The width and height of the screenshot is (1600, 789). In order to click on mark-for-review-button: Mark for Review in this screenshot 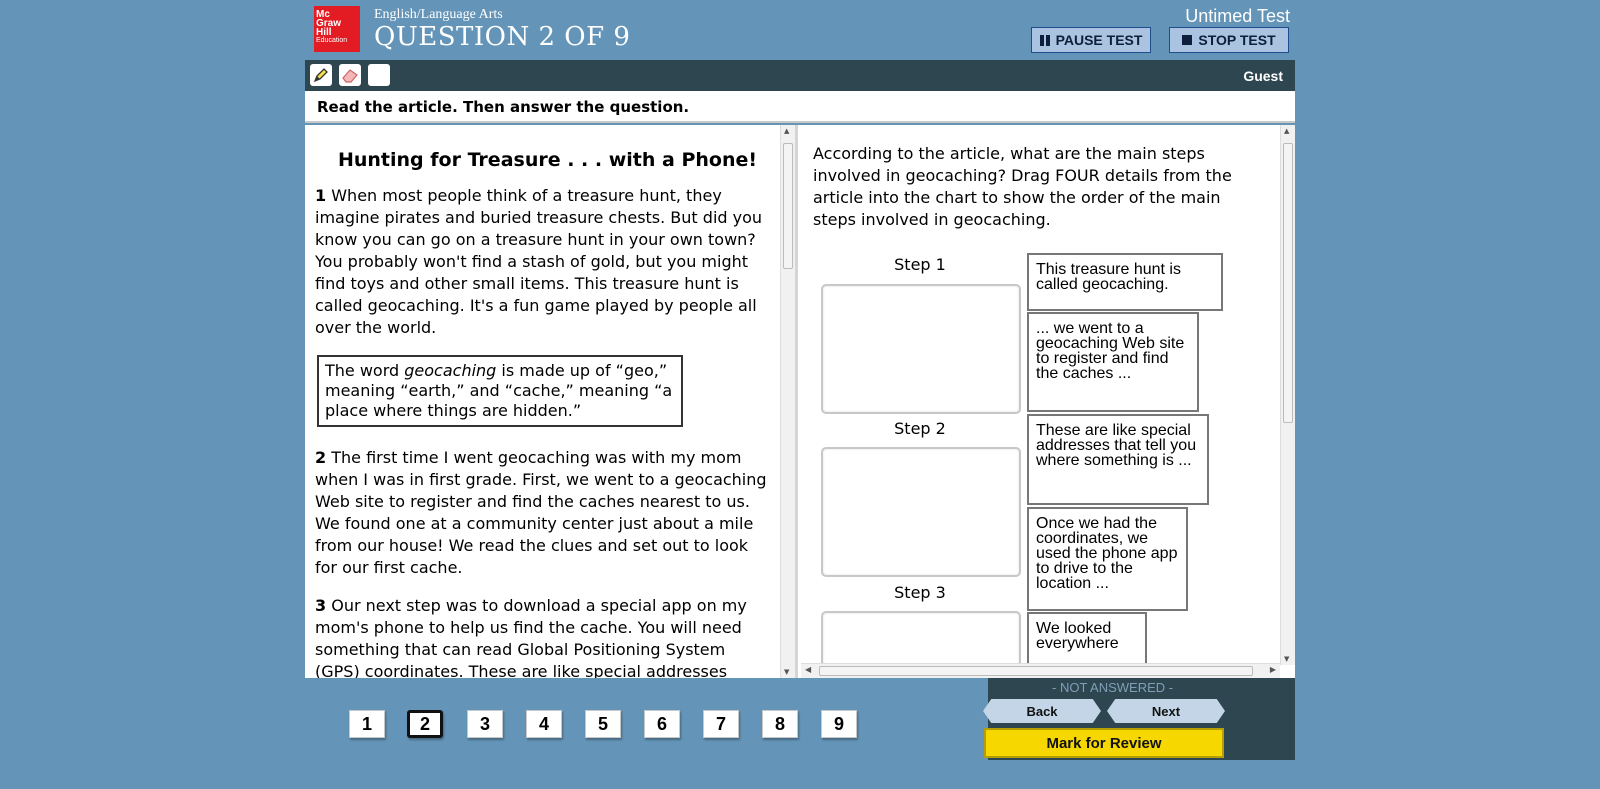, I will do `click(1104, 743)`.